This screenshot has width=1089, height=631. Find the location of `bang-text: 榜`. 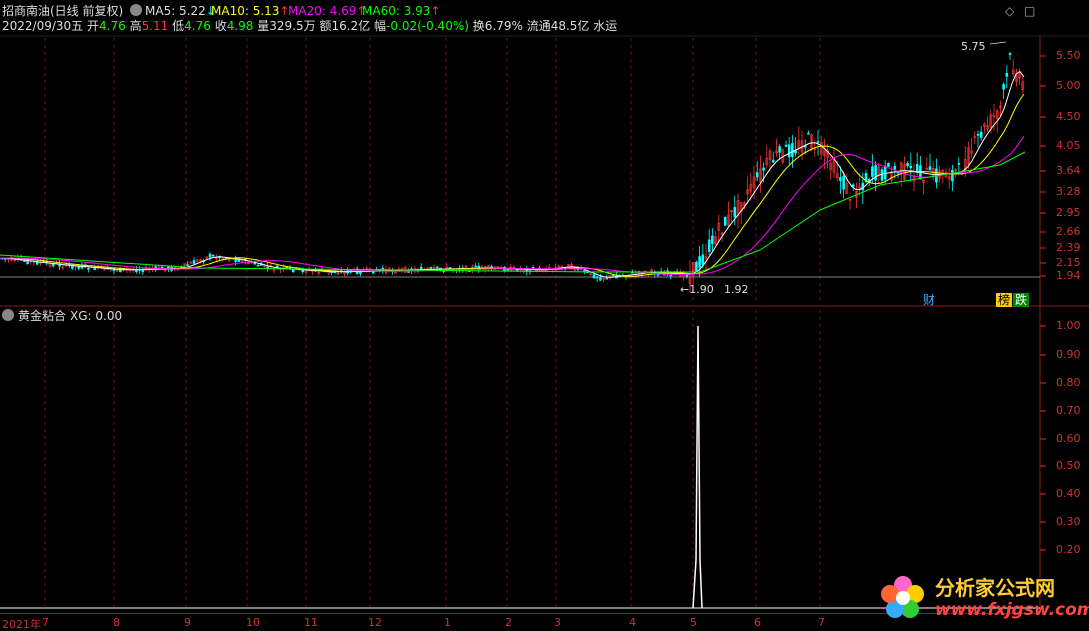

bang-text: 榜 is located at coordinates (1004, 300).